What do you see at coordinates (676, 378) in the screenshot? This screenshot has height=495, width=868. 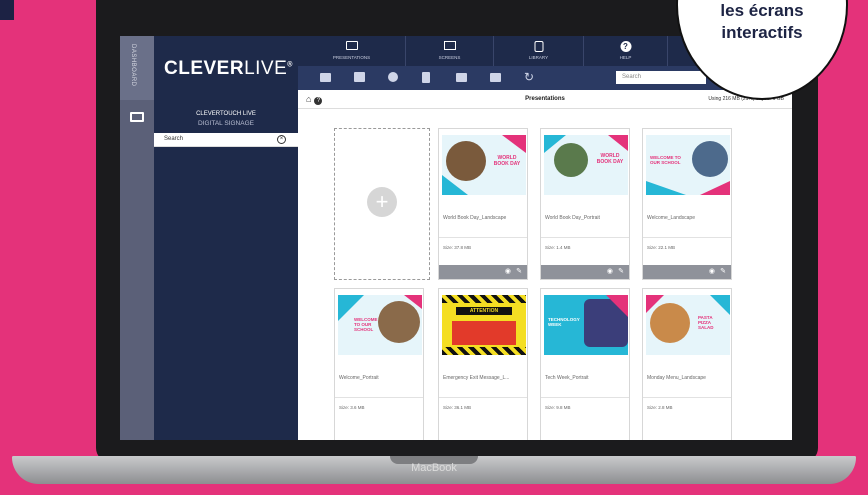 I see `presentation-name: Monday Menu_Landscape` at bounding box center [676, 378].